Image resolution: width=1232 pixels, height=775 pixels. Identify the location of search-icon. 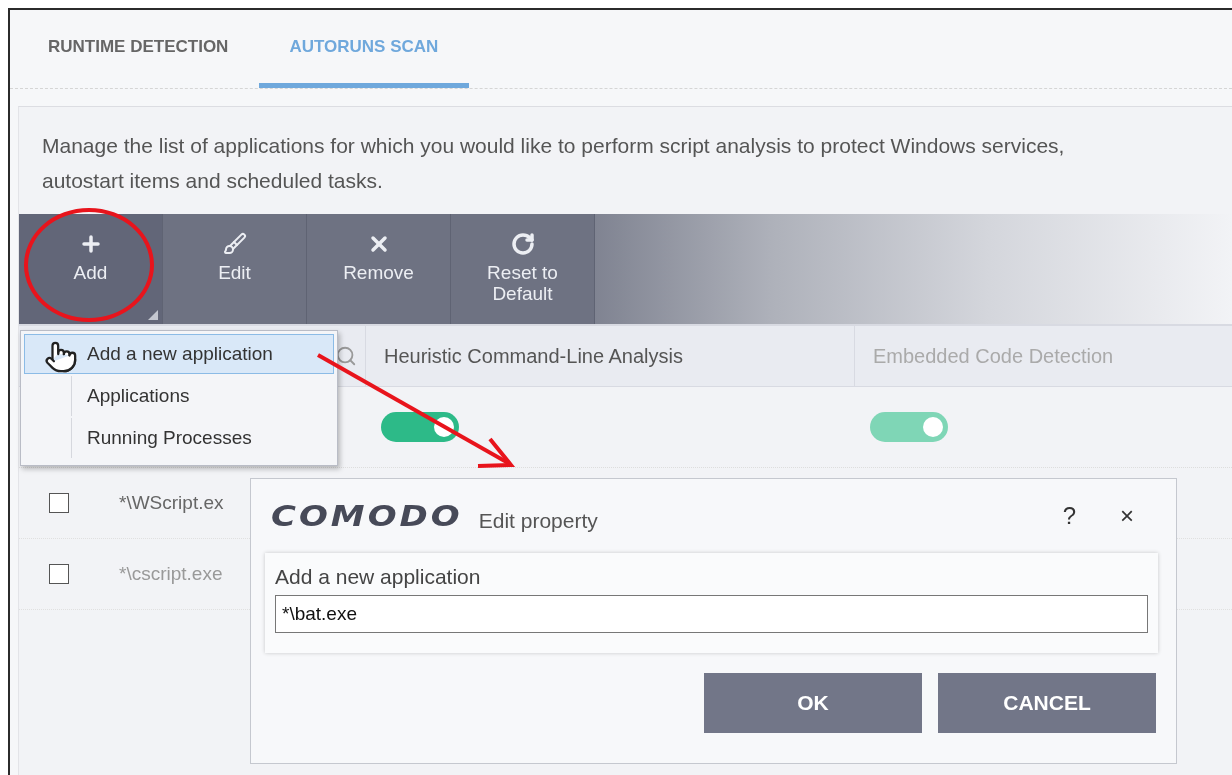
(346, 356).